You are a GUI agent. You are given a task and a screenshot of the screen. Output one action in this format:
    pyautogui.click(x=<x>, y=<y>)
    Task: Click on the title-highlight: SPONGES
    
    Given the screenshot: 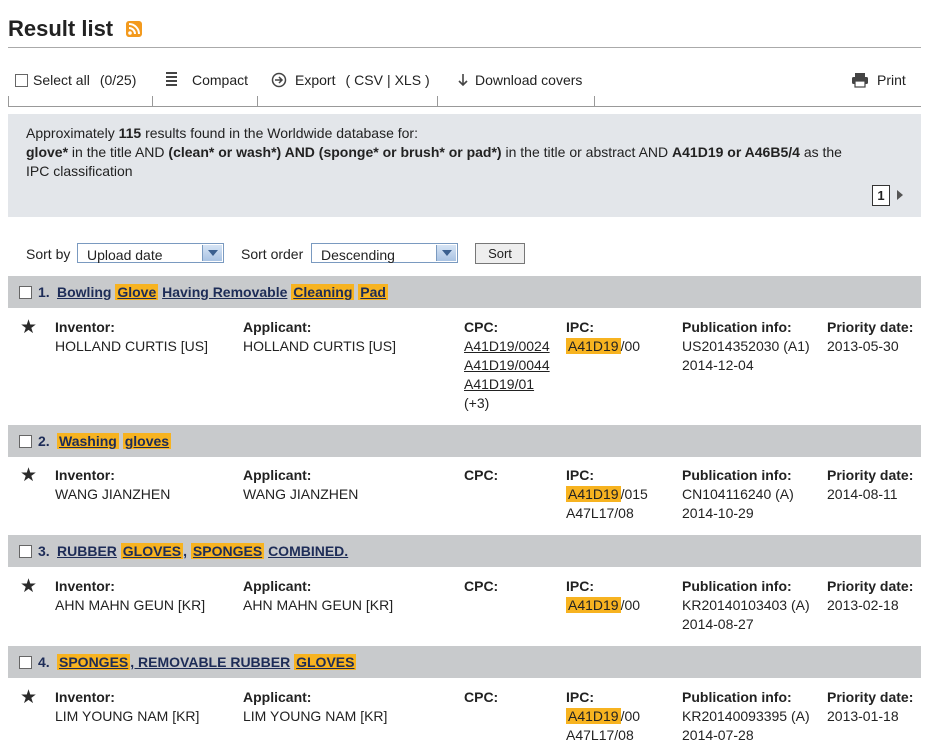 What is the action you would take?
    pyautogui.click(x=94, y=662)
    